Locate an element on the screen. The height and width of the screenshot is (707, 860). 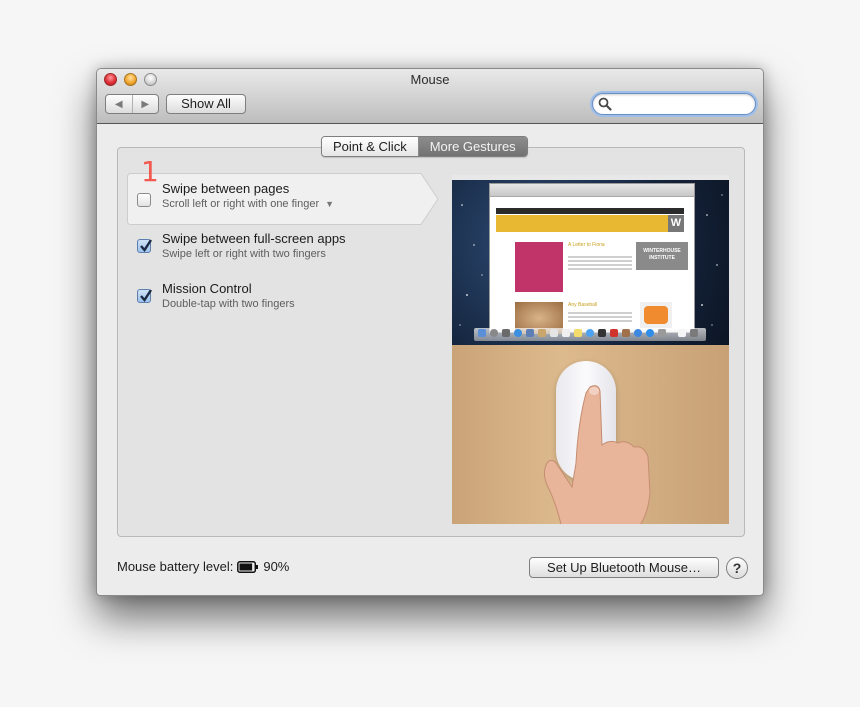
show-all-button: Show All is located at coordinates (206, 104).